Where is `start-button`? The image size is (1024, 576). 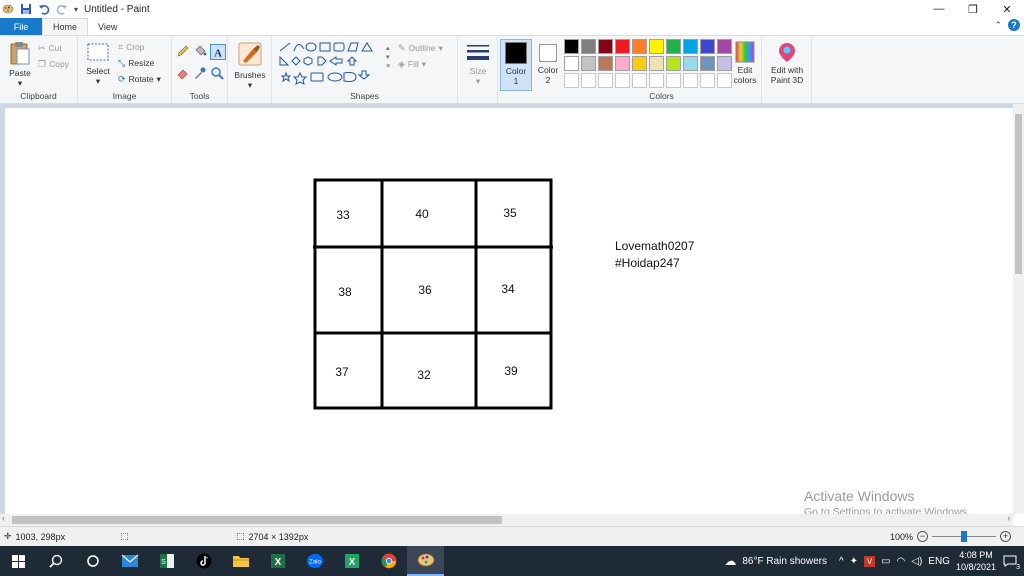
start-button is located at coordinates (18, 561).